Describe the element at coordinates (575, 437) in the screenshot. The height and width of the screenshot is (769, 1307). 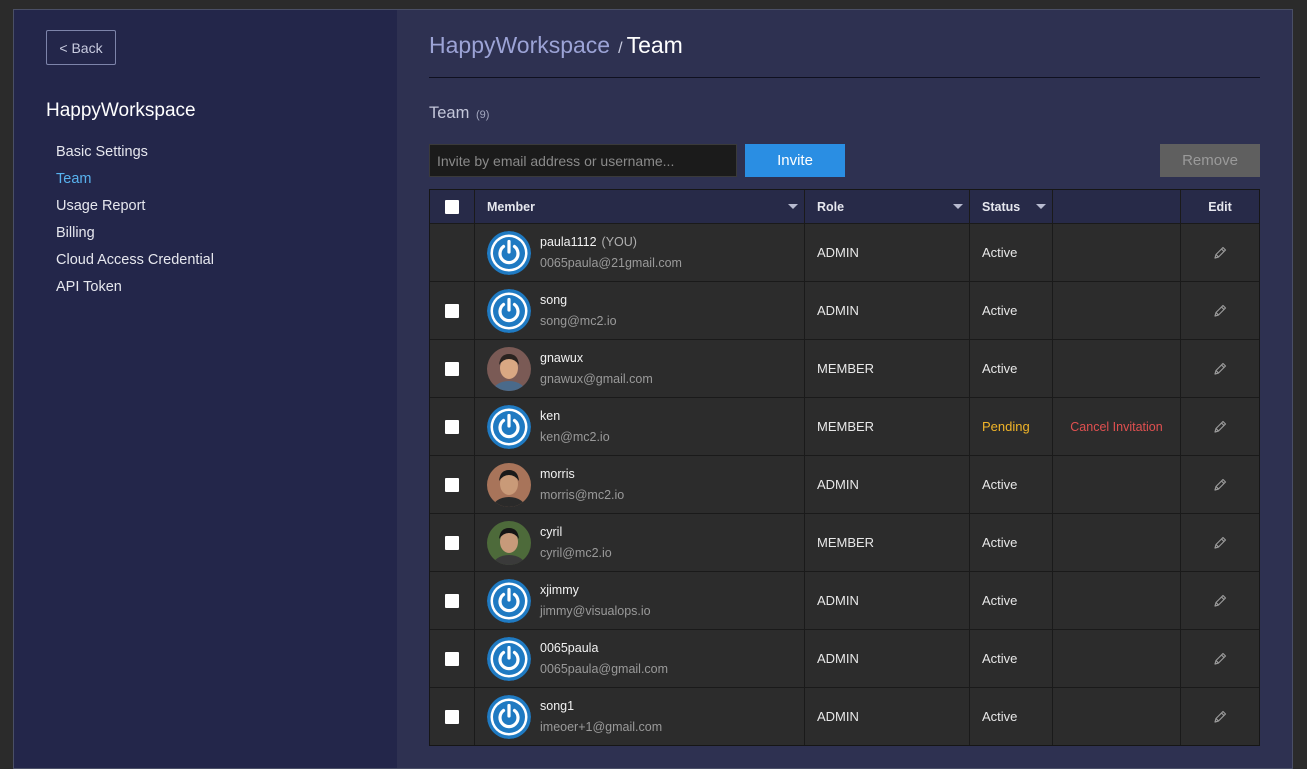
I see `member-email: ken@mc2.io` at that location.